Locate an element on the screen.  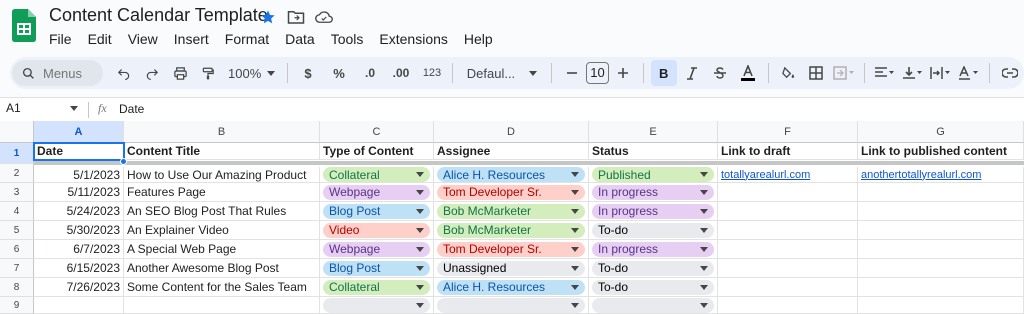
dropdown-chip: Published is located at coordinates (653, 174).